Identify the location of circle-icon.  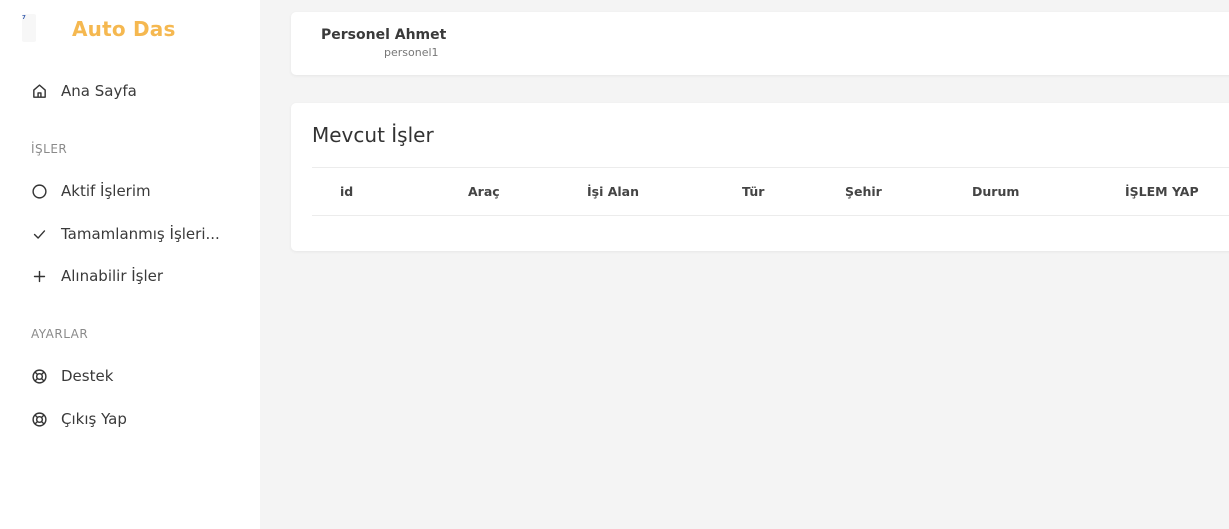
(39, 191).